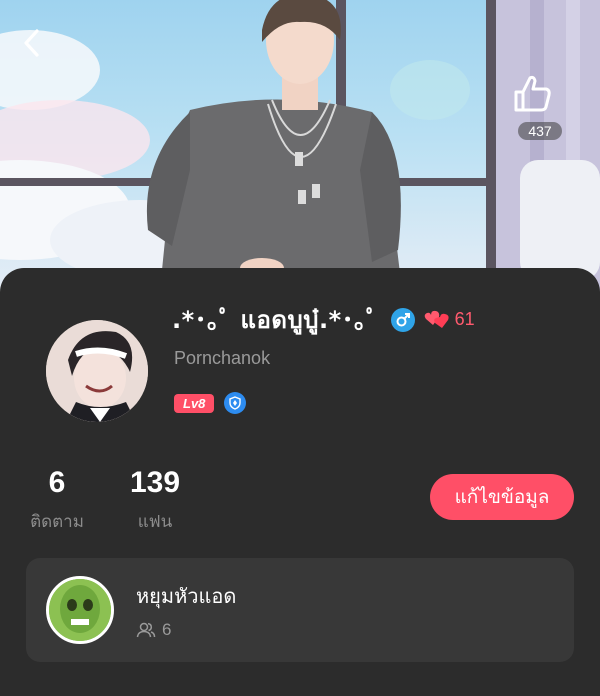  What do you see at coordinates (186, 596) in the screenshot?
I see `group-name: หยุมหัวแอด` at bounding box center [186, 596].